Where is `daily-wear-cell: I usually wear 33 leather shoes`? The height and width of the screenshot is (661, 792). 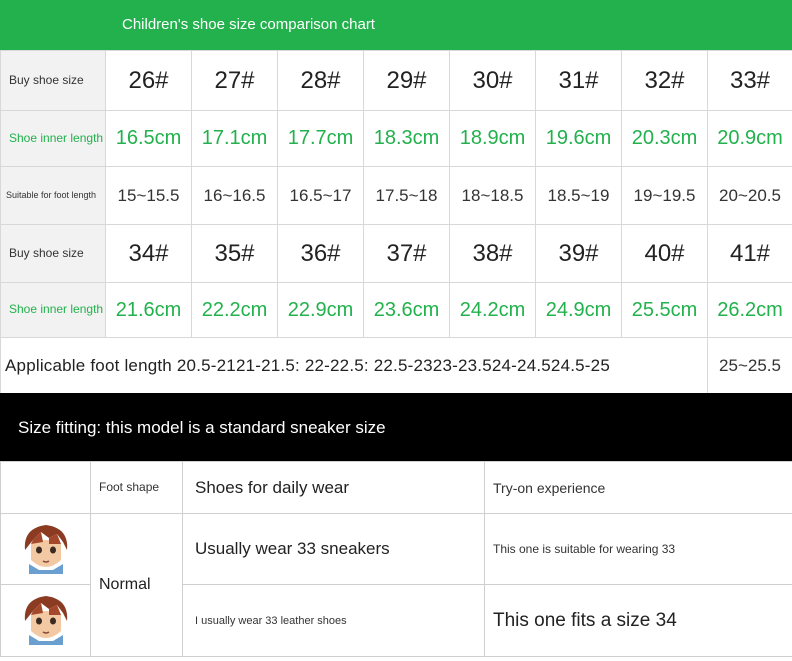
daily-wear-cell: I usually wear 33 leather shoes is located at coordinates (333, 620).